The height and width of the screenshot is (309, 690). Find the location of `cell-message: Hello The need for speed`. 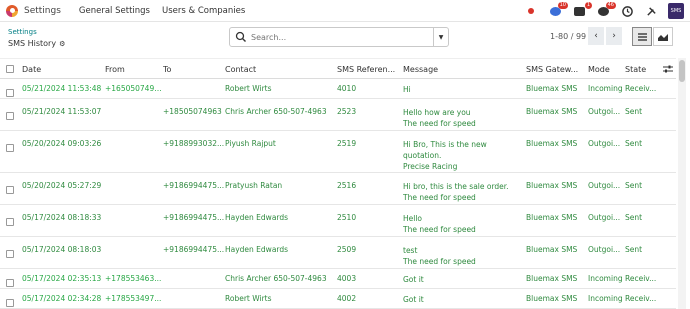

cell-message: Hello The need for speed is located at coordinates (464, 221).